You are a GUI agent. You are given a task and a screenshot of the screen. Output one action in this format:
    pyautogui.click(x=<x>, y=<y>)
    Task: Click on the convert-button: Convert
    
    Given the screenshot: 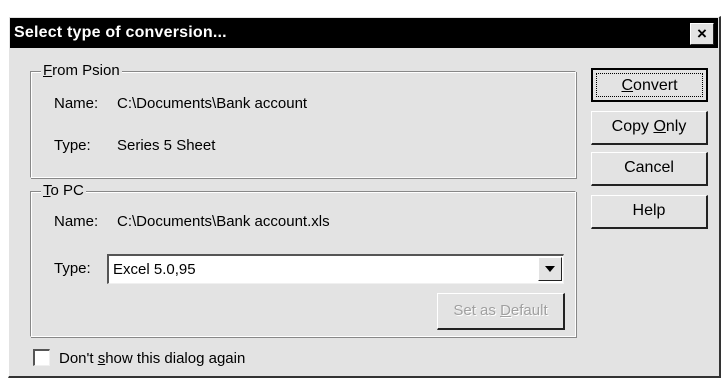 What is the action you would take?
    pyautogui.click(x=649, y=85)
    